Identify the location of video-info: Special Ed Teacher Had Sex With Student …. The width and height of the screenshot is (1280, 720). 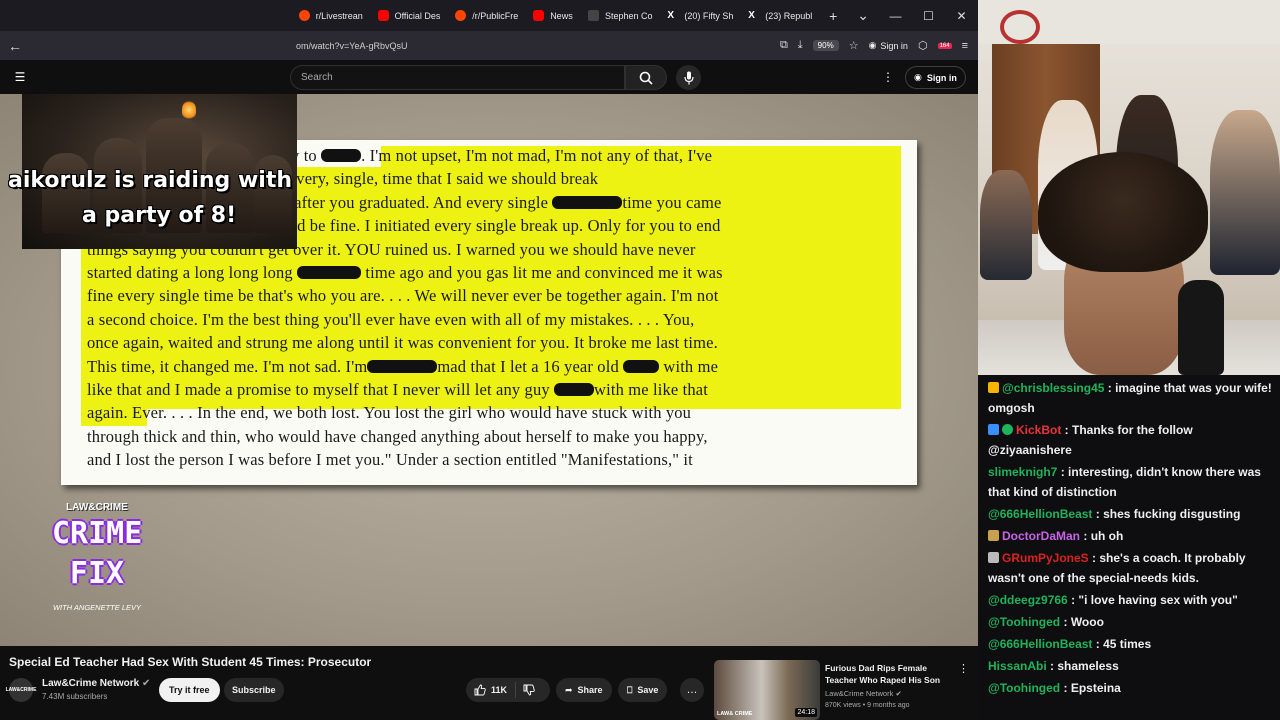
(489, 683).